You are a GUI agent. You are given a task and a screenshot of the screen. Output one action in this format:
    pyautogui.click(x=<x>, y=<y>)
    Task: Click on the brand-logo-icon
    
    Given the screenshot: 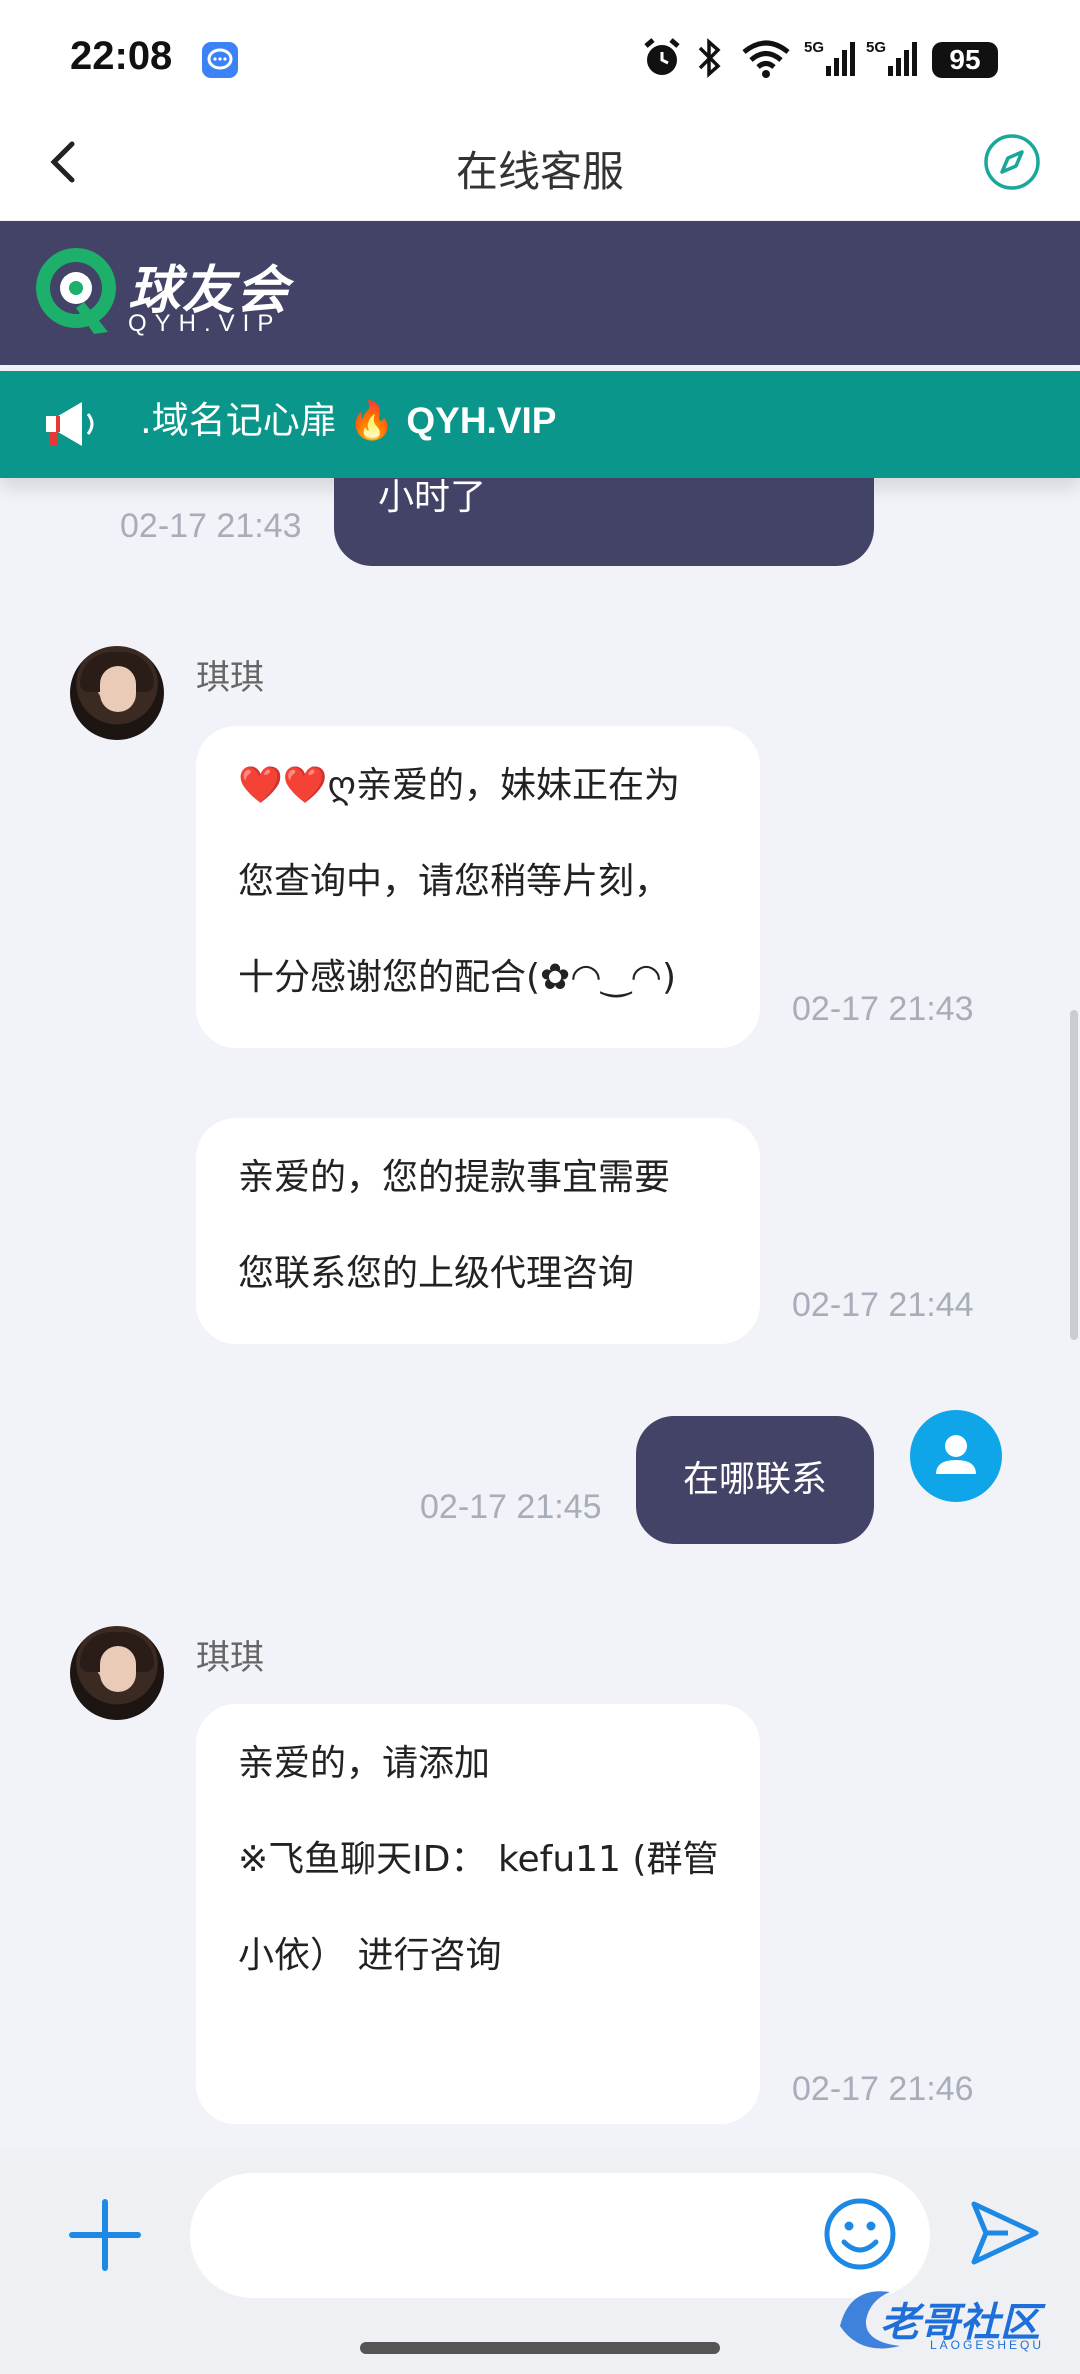 What is the action you would take?
    pyautogui.click(x=76, y=291)
    